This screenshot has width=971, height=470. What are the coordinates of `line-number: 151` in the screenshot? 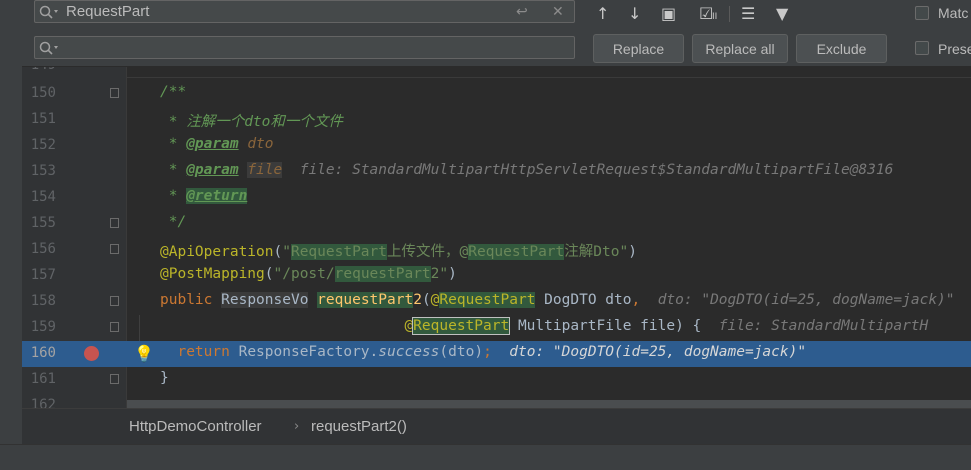 It's located at (43, 119).